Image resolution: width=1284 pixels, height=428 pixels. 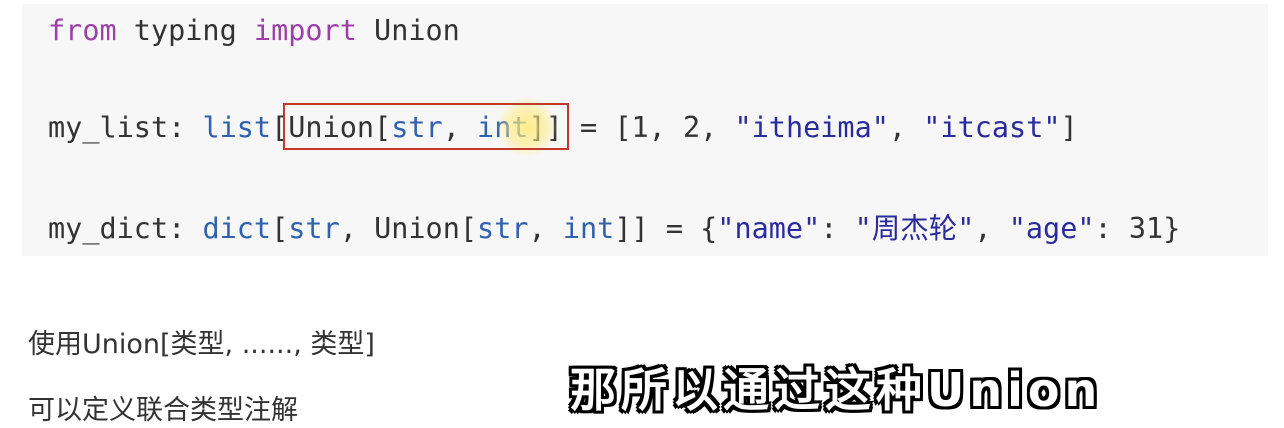 I want to click on assign: = {, so click(x=683, y=228).